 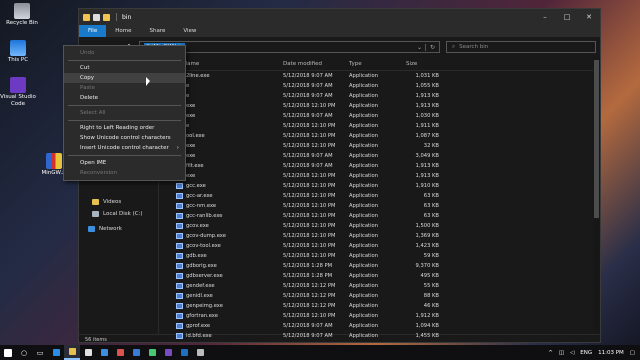 What do you see at coordinates (419, 47) in the screenshot?
I see `chevron-down-icon: ⌄` at bounding box center [419, 47].